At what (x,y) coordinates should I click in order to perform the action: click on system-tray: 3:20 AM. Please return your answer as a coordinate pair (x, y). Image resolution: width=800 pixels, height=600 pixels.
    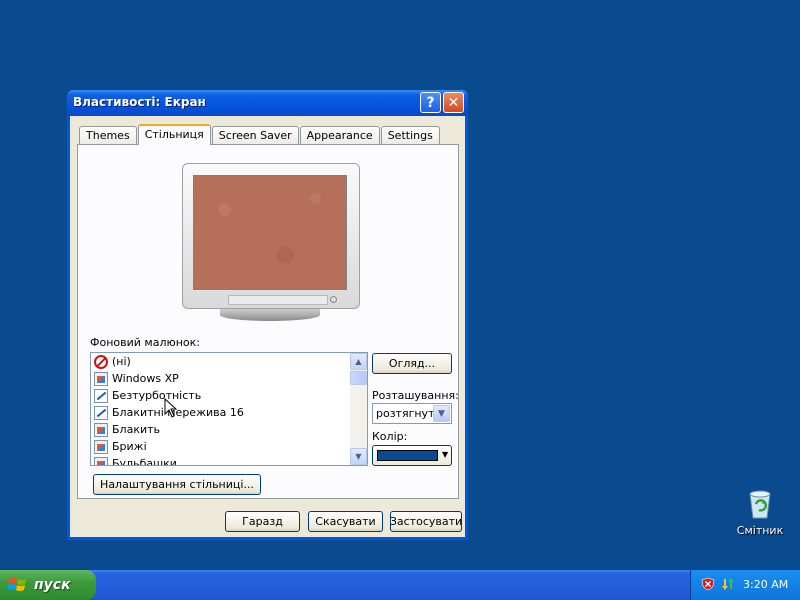
    Looking at the image, I should click on (745, 585).